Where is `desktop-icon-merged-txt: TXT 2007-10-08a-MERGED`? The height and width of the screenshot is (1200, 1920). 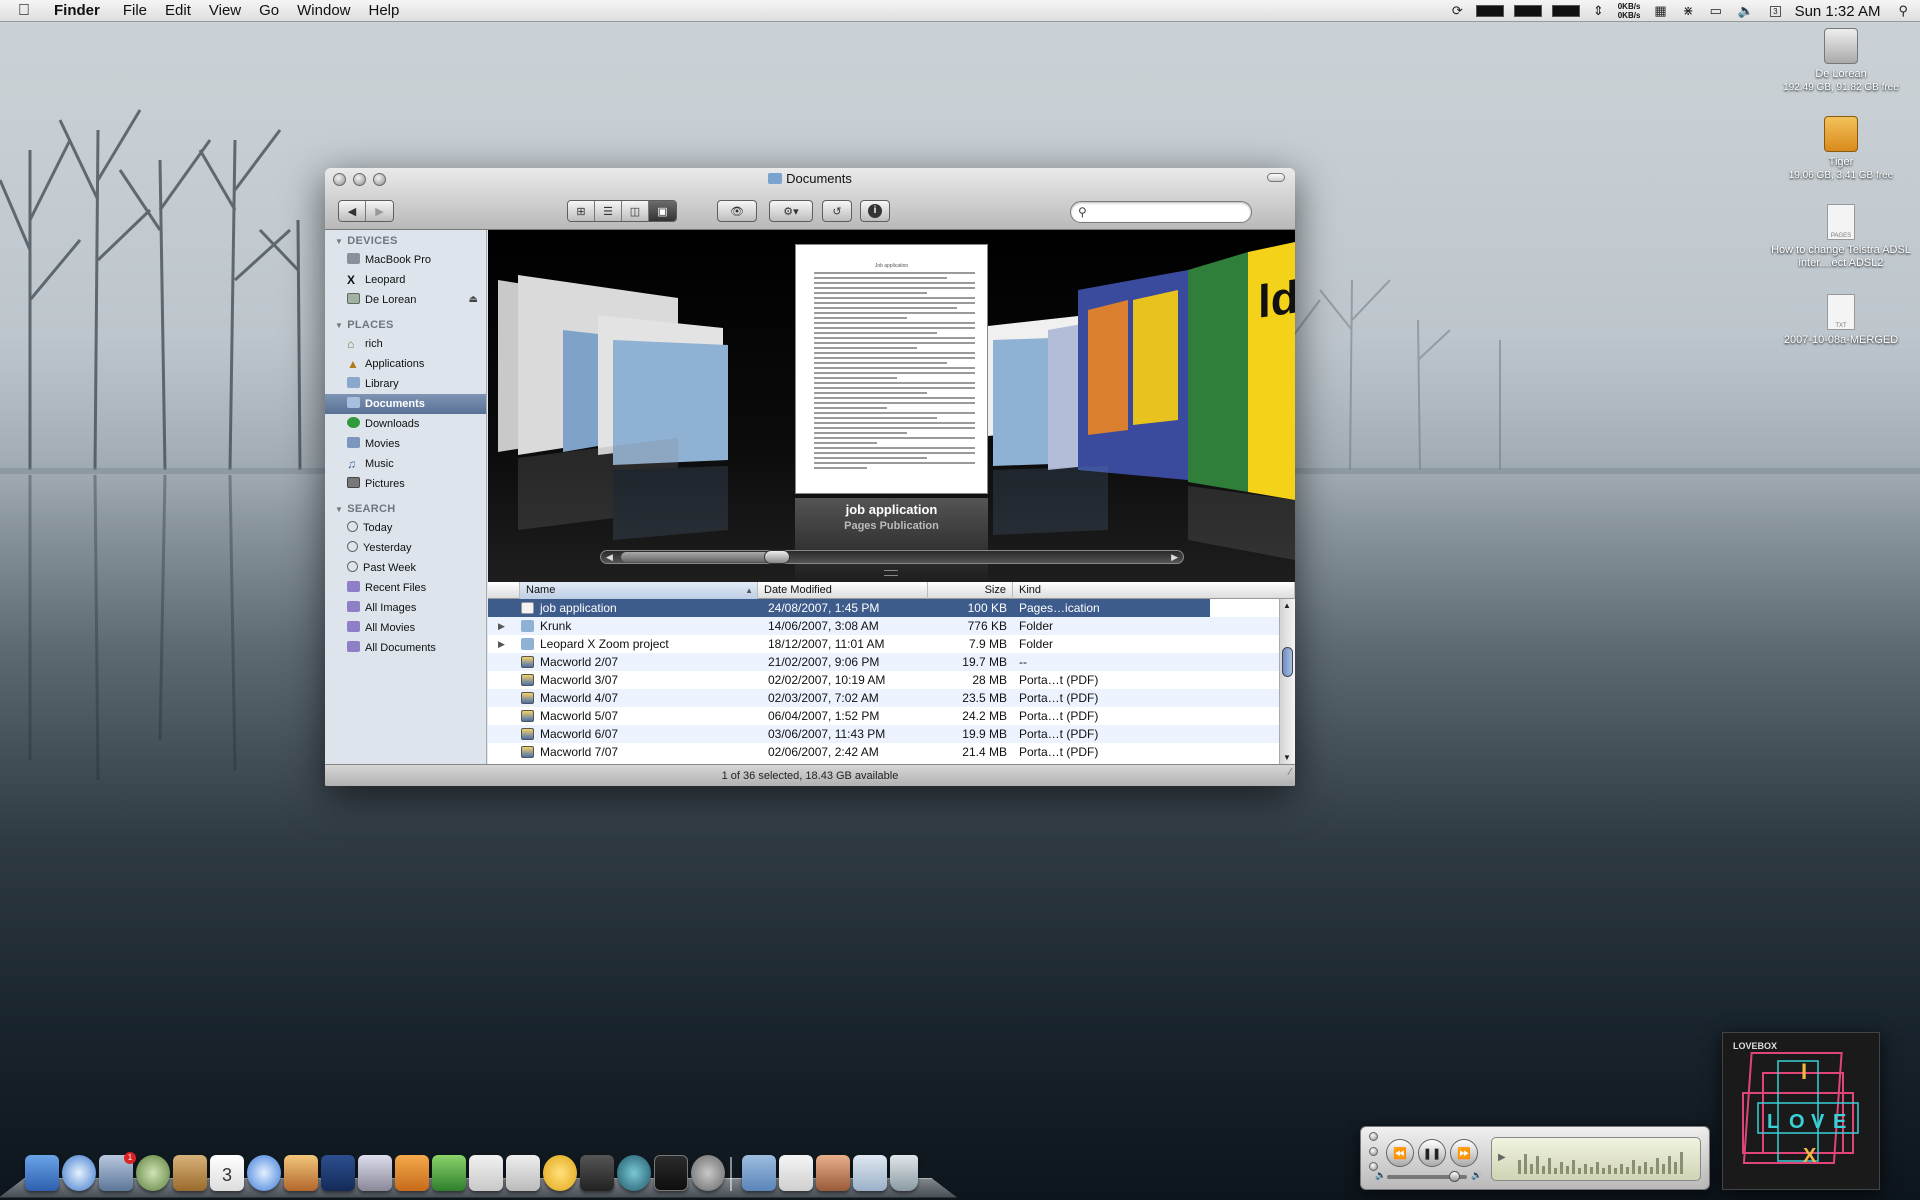
desktop-icon-merged-txt: TXT 2007-10-08a-MERGED is located at coordinates (1841, 320).